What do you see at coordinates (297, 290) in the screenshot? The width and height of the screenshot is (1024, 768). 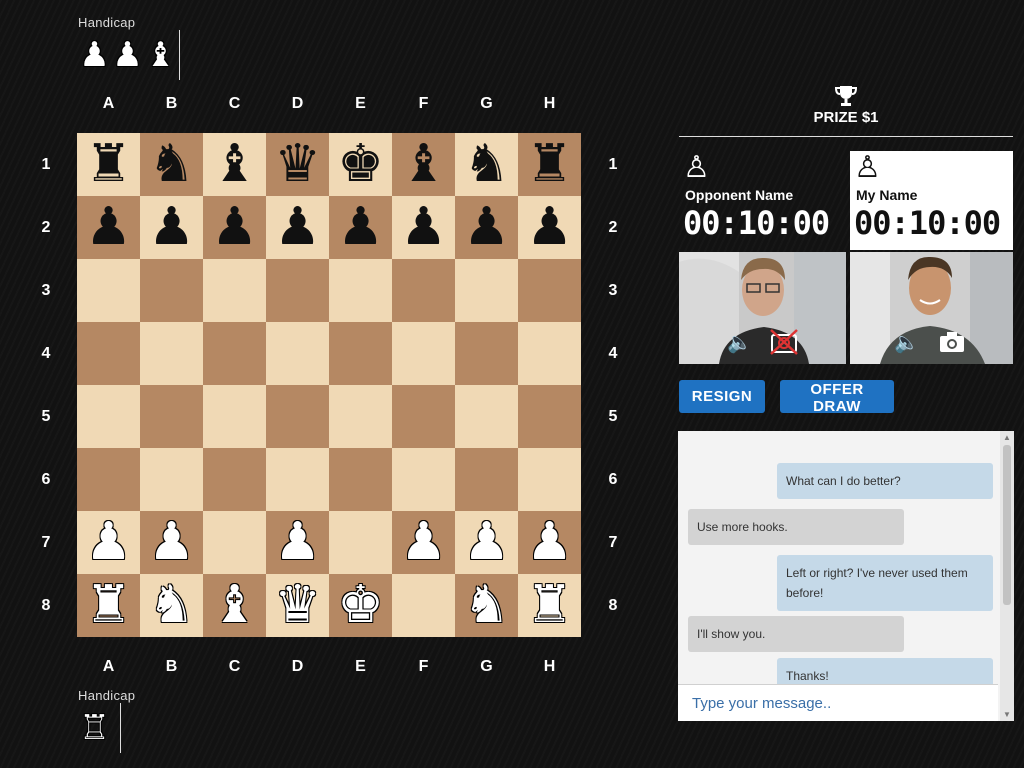 I see `square-d3` at bounding box center [297, 290].